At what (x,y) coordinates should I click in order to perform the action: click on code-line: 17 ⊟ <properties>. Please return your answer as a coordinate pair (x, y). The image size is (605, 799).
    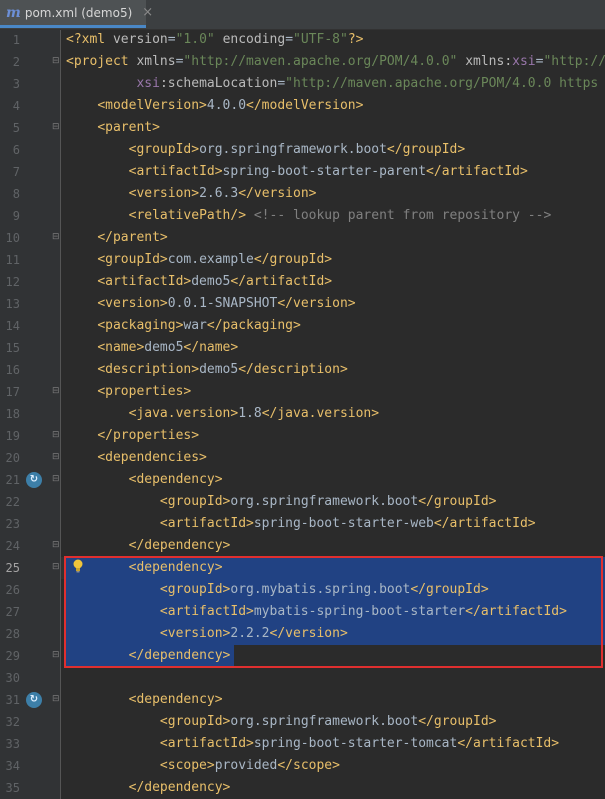
    Looking at the image, I should click on (302, 392).